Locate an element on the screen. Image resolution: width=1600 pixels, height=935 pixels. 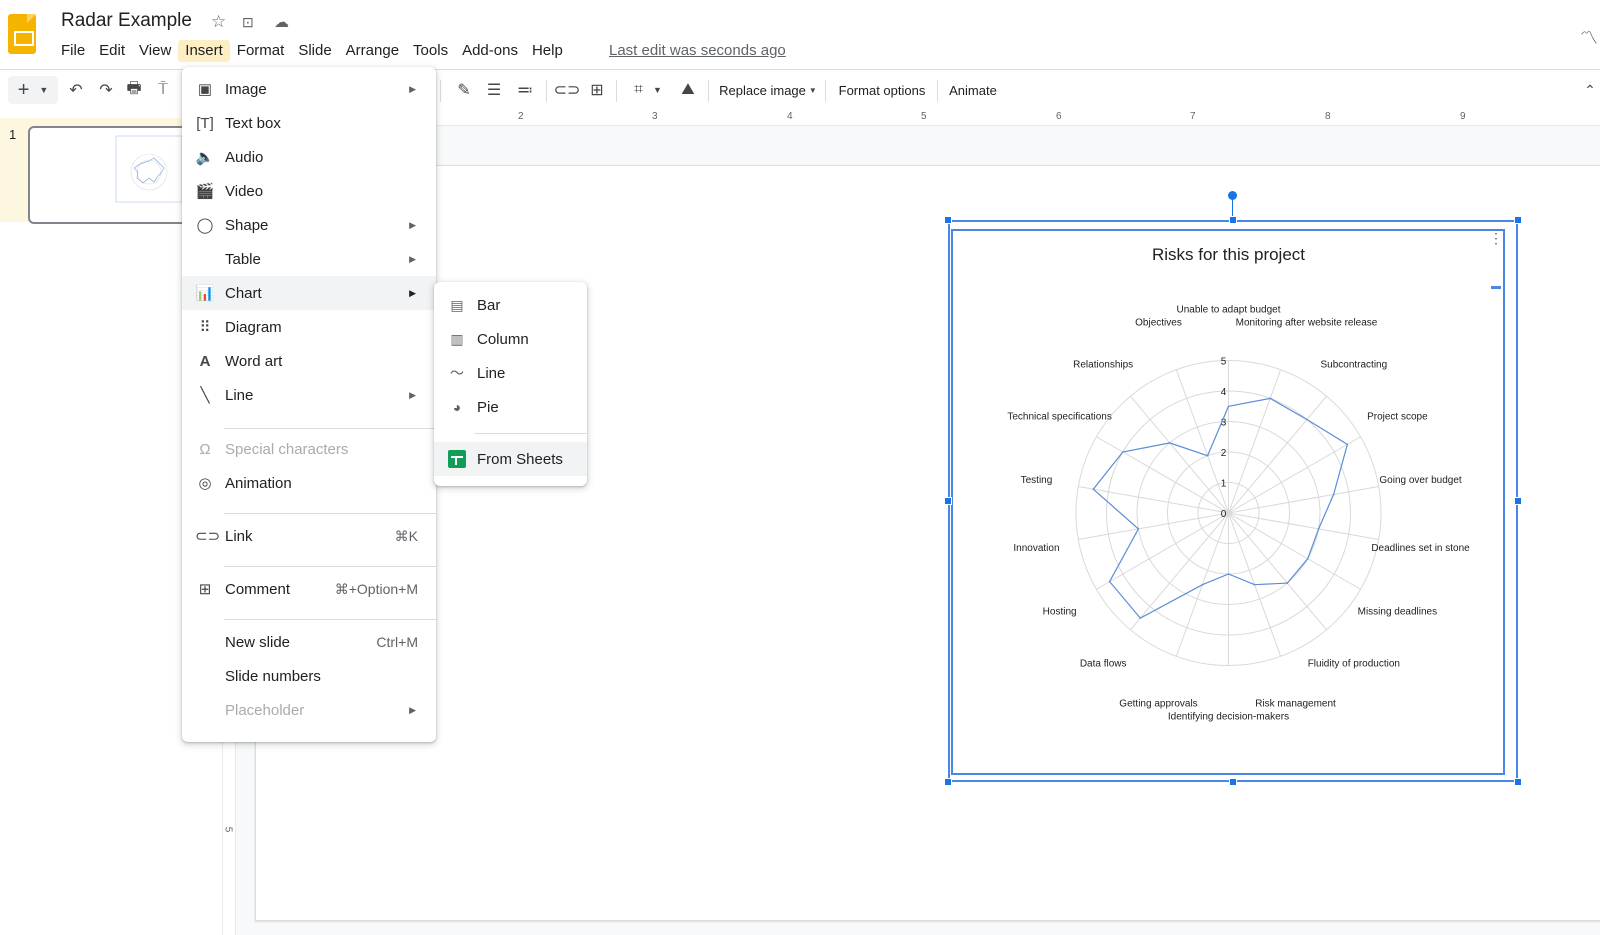
resize-handle-n is located at coordinates (1233, 220).